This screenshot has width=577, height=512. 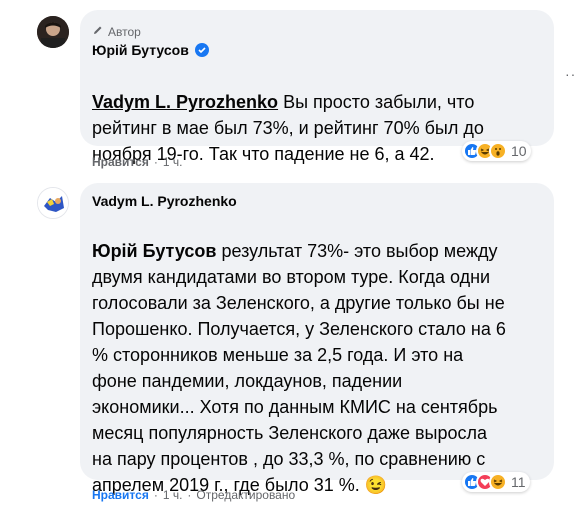 What do you see at coordinates (124, 31) in the screenshot?
I see `author-tag-label: Автор` at bounding box center [124, 31].